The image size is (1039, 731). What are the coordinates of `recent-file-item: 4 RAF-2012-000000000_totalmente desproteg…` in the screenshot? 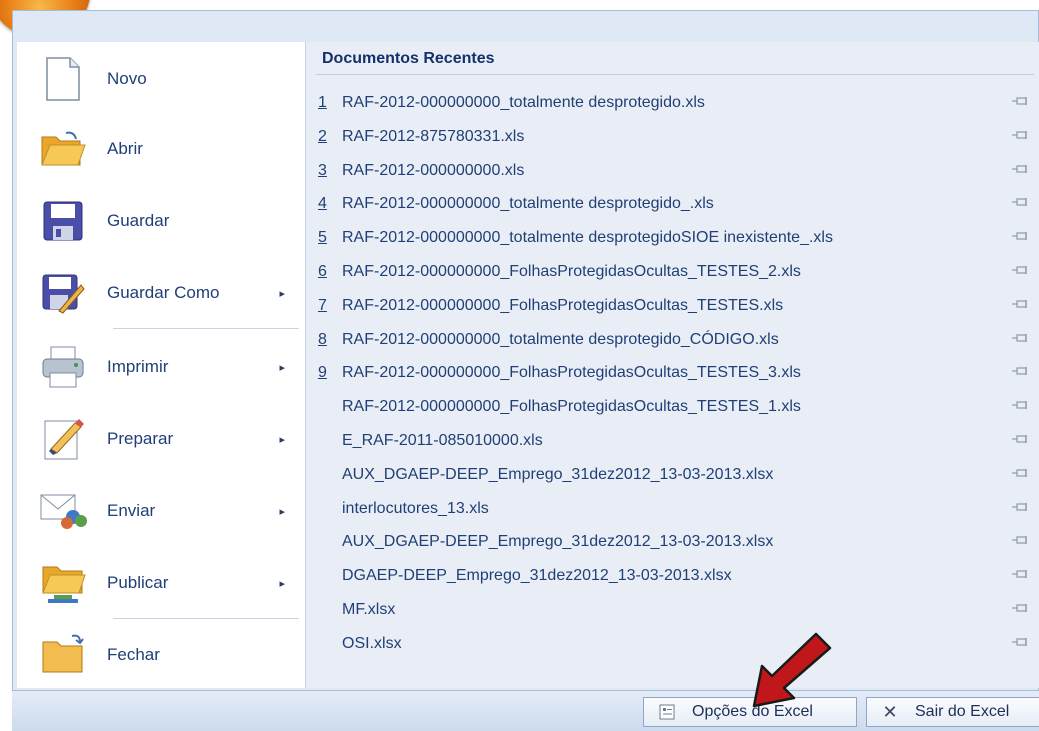 It's located at (675, 204).